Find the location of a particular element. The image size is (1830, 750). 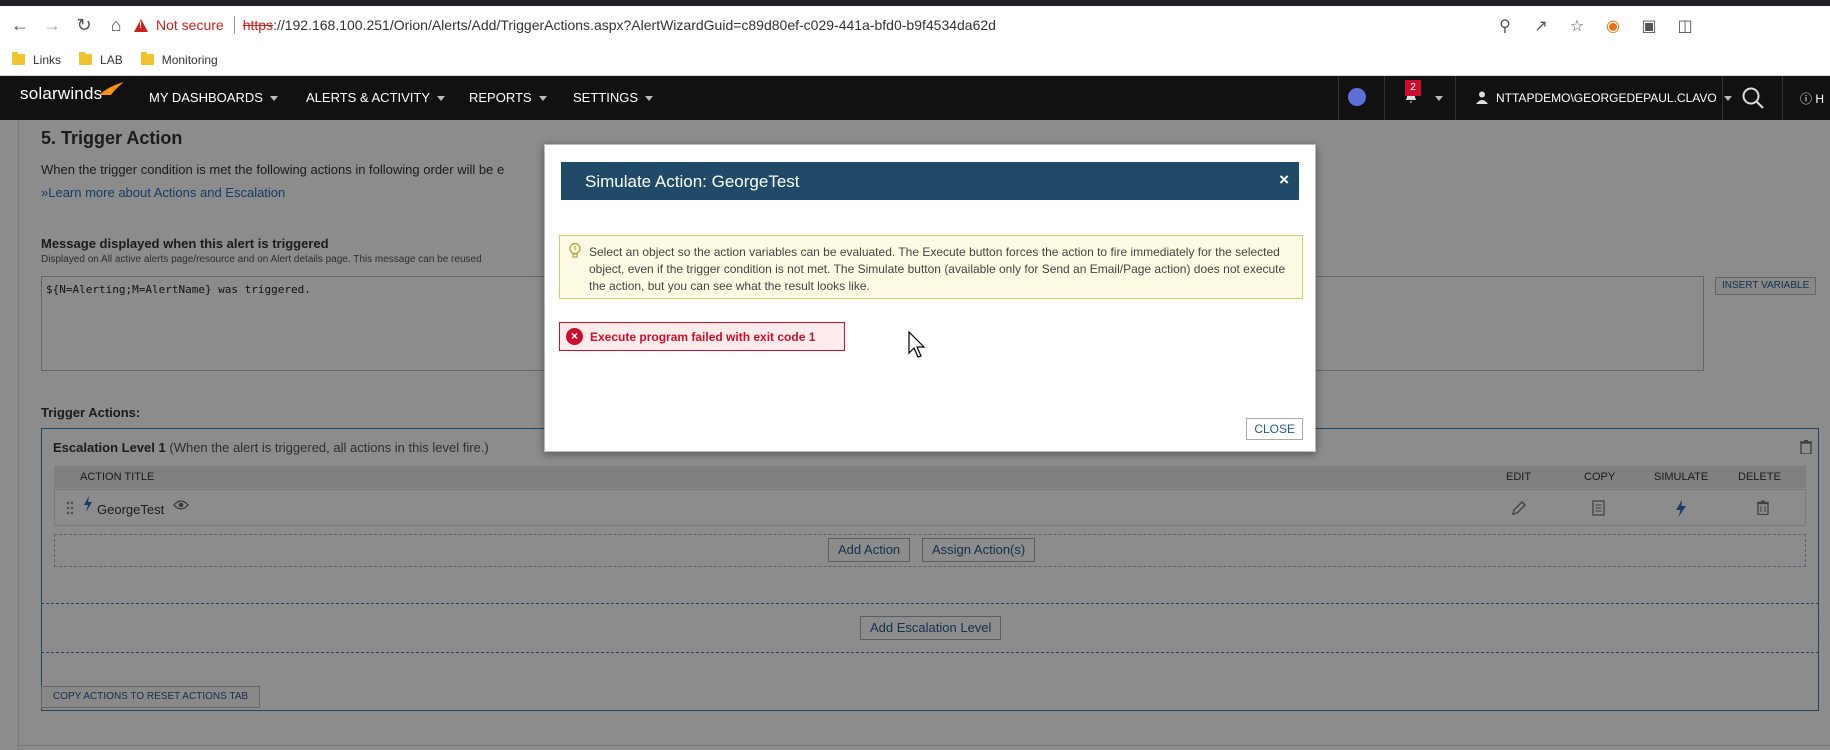

lightbulb-icon is located at coordinates (575, 250).